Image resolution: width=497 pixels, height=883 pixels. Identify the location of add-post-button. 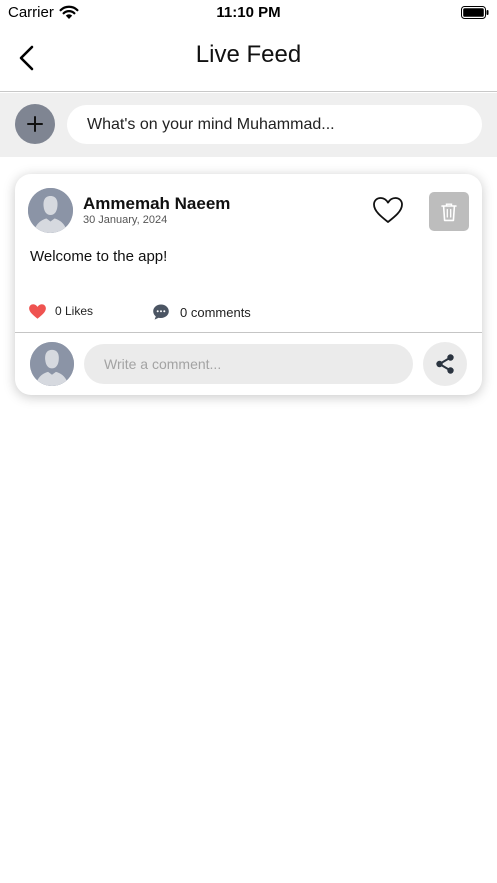
(35, 124).